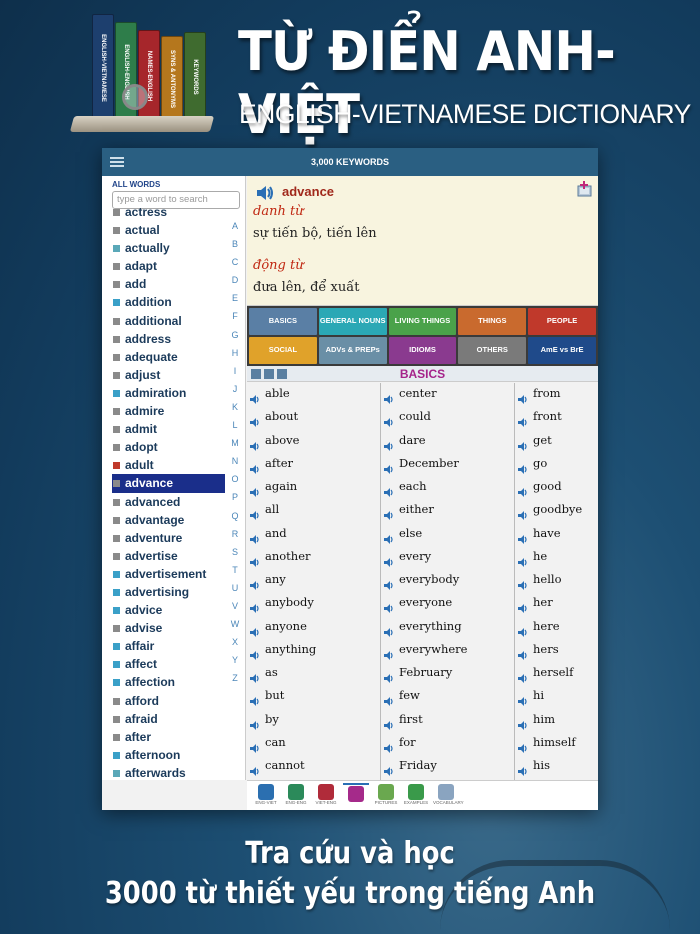 The width and height of the screenshot is (700, 934). I want to click on alphabet-letter: Z, so click(235, 678).